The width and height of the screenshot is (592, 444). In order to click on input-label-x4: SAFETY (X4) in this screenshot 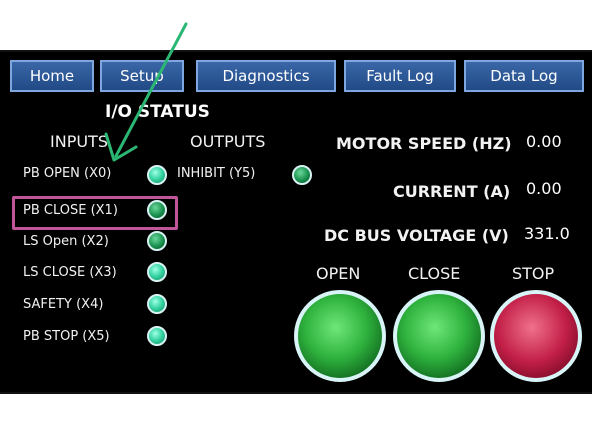, I will do `click(63, 304)`.